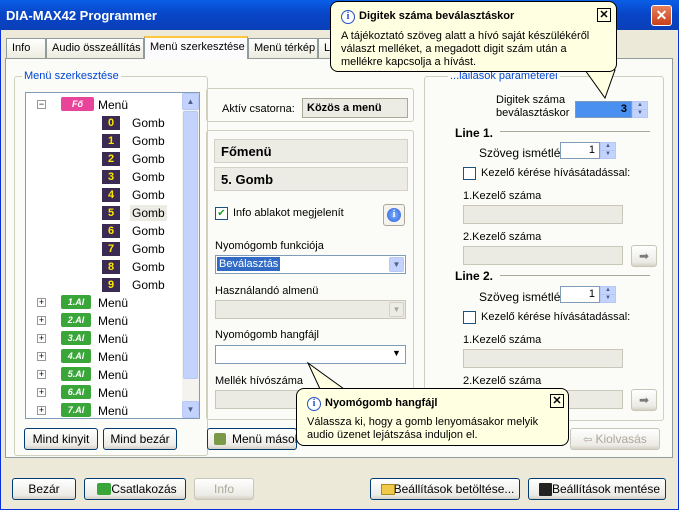  Describe the element at coordinates (103, 123) in the screenshot. I see `tree-button-0: 0 Gomb` at that location.